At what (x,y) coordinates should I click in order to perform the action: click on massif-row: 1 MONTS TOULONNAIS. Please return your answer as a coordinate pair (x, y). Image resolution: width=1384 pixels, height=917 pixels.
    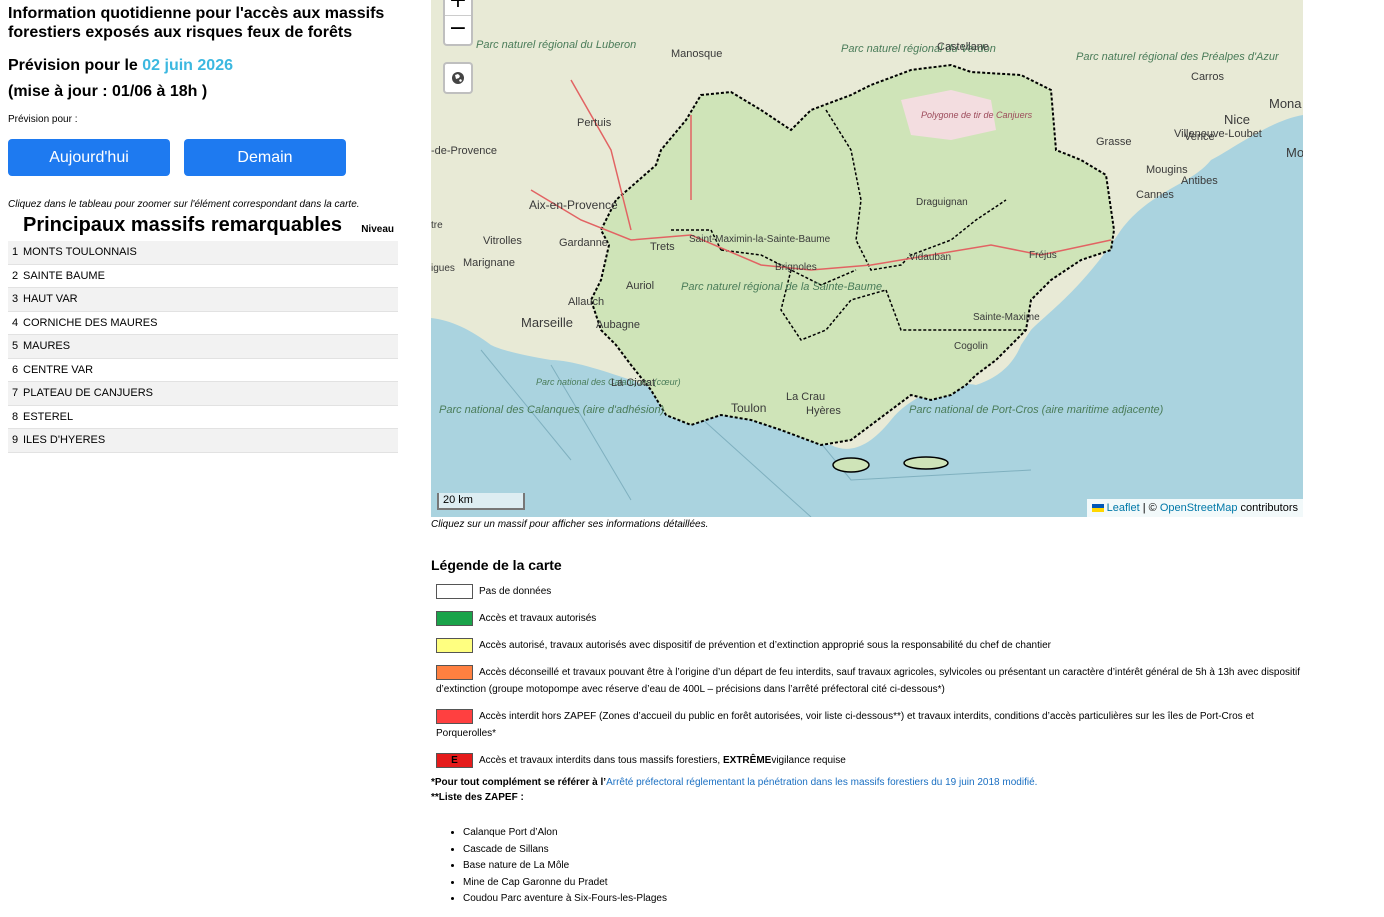
    Looking at the image, I should click on (203, 253).